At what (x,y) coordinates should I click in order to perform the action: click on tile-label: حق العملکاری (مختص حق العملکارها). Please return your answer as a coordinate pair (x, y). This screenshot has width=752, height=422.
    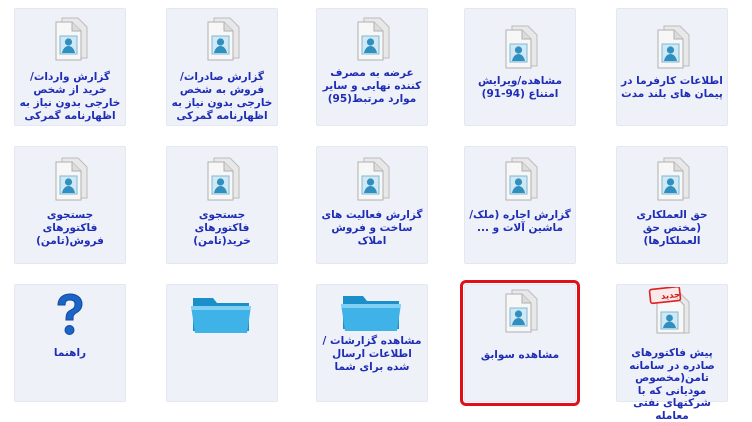
    Looking at the image, I should click on (672, 228).